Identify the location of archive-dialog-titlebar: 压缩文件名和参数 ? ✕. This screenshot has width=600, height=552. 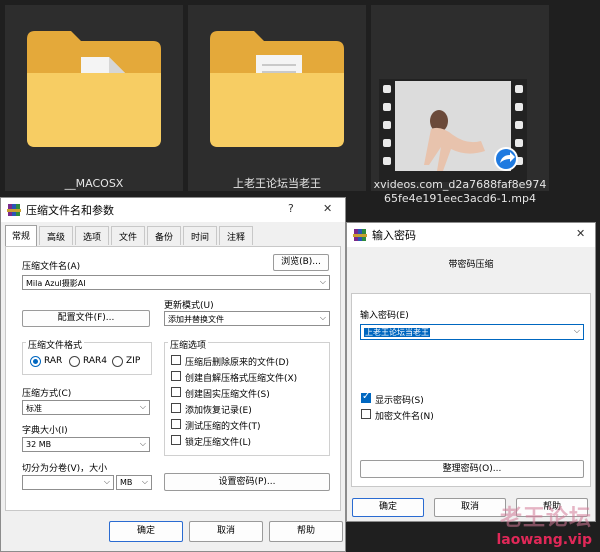
(173, 210).